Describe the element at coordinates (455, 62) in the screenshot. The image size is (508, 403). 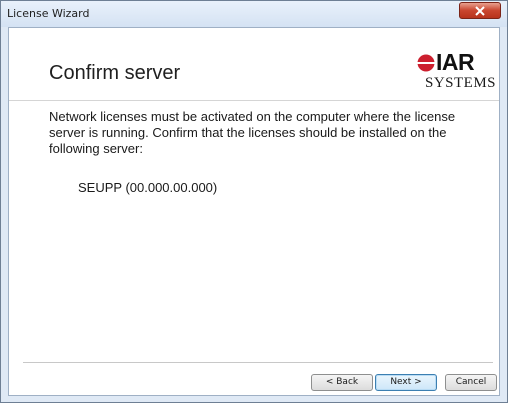
I see `logo-word: IAR` at that location.